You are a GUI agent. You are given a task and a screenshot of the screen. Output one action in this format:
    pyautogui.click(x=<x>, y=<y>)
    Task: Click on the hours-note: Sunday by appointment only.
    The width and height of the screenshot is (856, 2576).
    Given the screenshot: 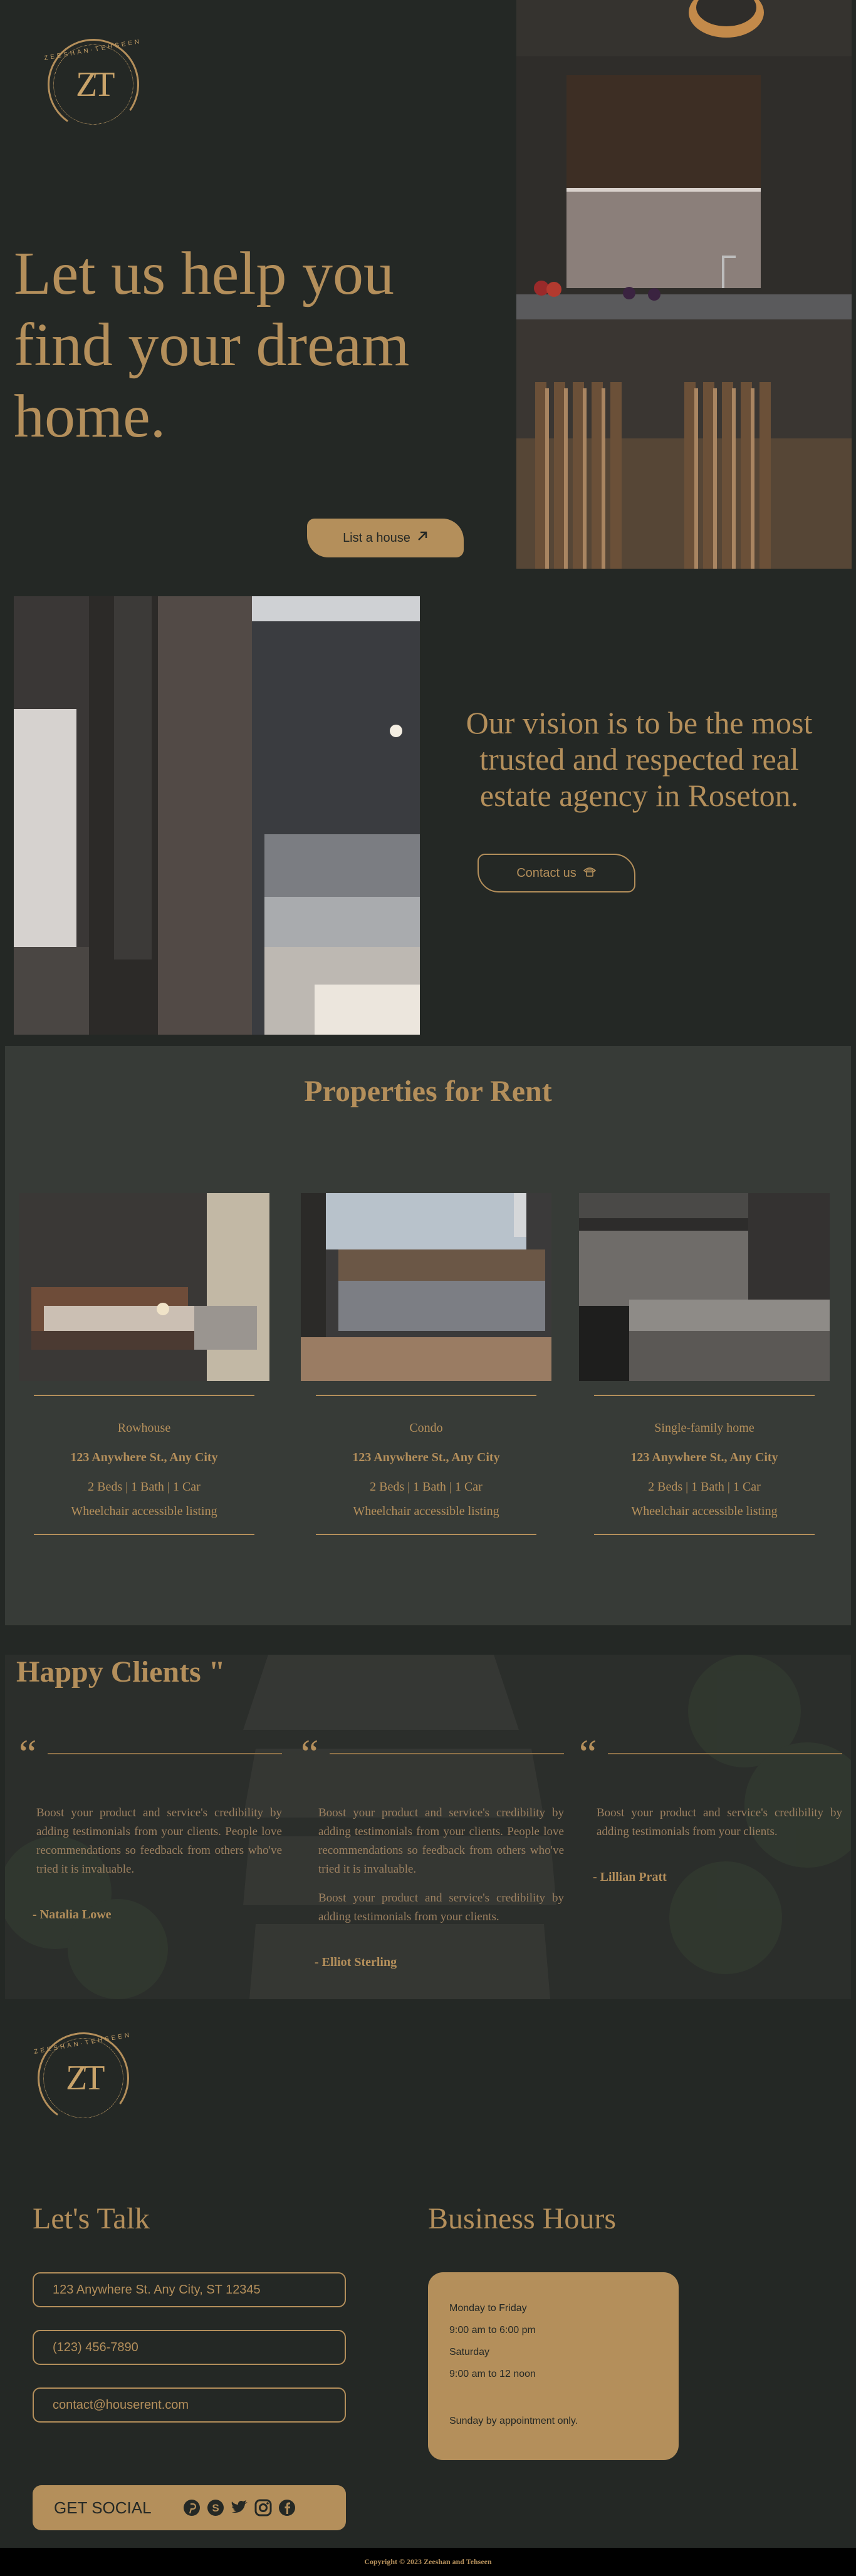 What is the action you would take?
    pyautogui.click(x=513, y=2421)
    